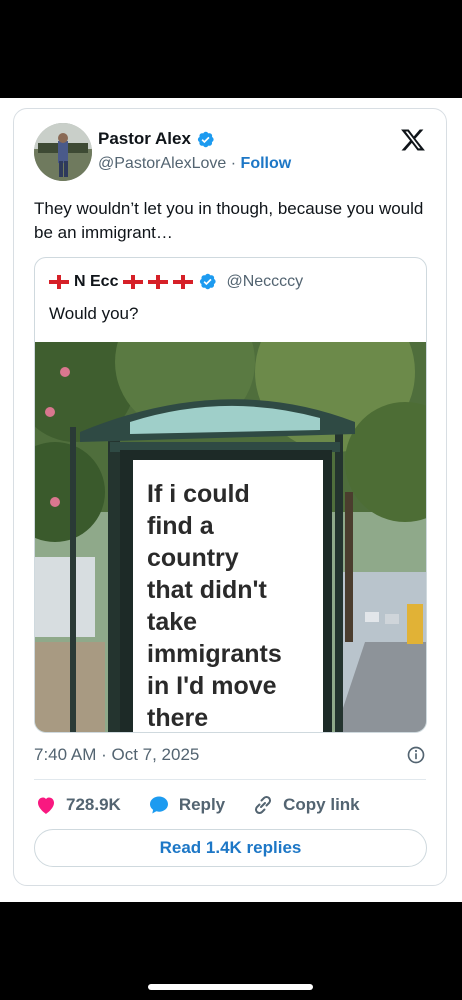  I want to click on author-name-row: Pastor Alex, so click(156, 139).